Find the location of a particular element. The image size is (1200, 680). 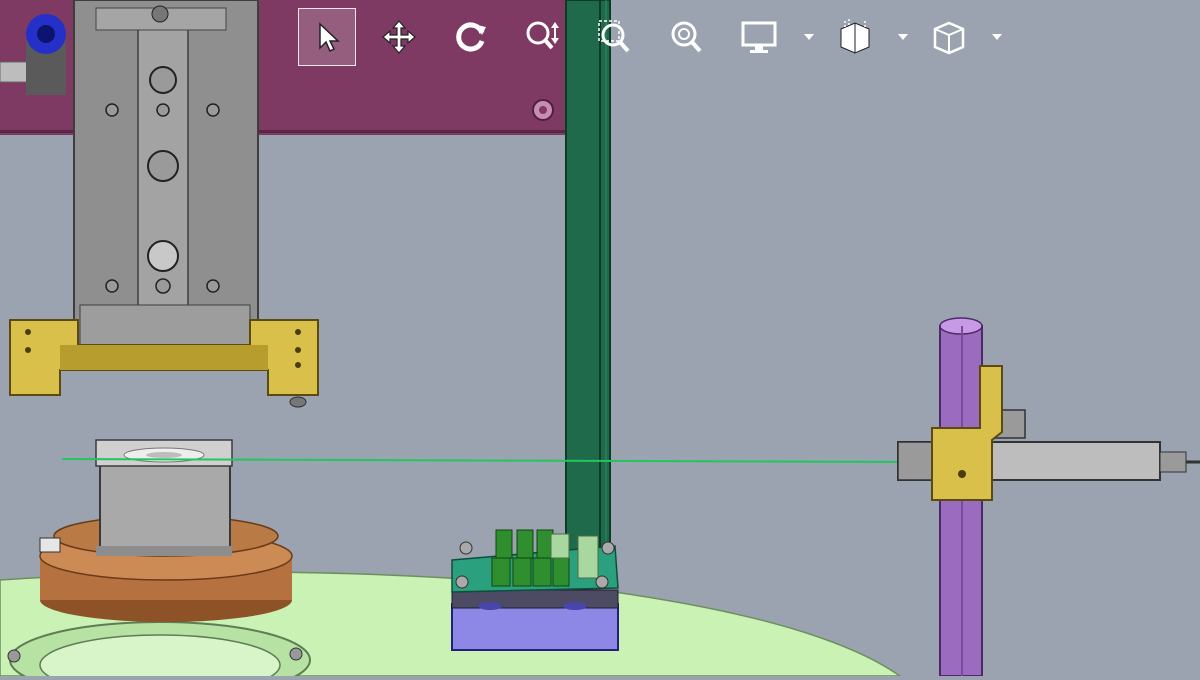

view-toolbar is located at coordinates (658, 35).